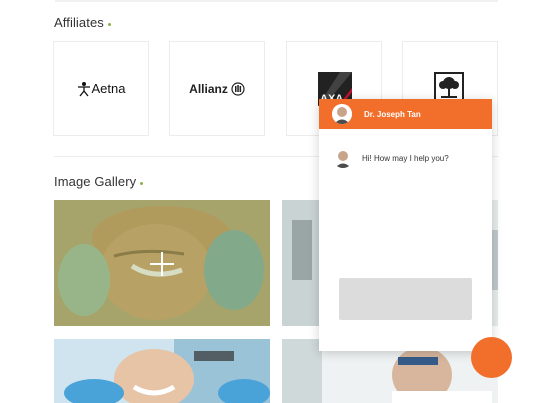 Image resolution: width=550 pixels, height=403 pixels. I want to click on dental-checkup-image, so click(162, 371).